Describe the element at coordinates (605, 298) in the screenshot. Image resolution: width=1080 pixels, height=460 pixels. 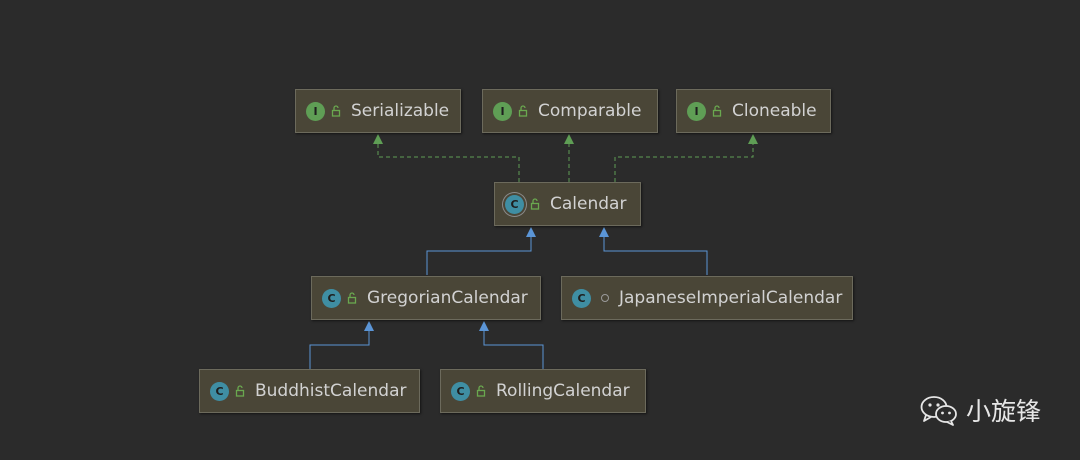
I see `package-private-icon` at that location.